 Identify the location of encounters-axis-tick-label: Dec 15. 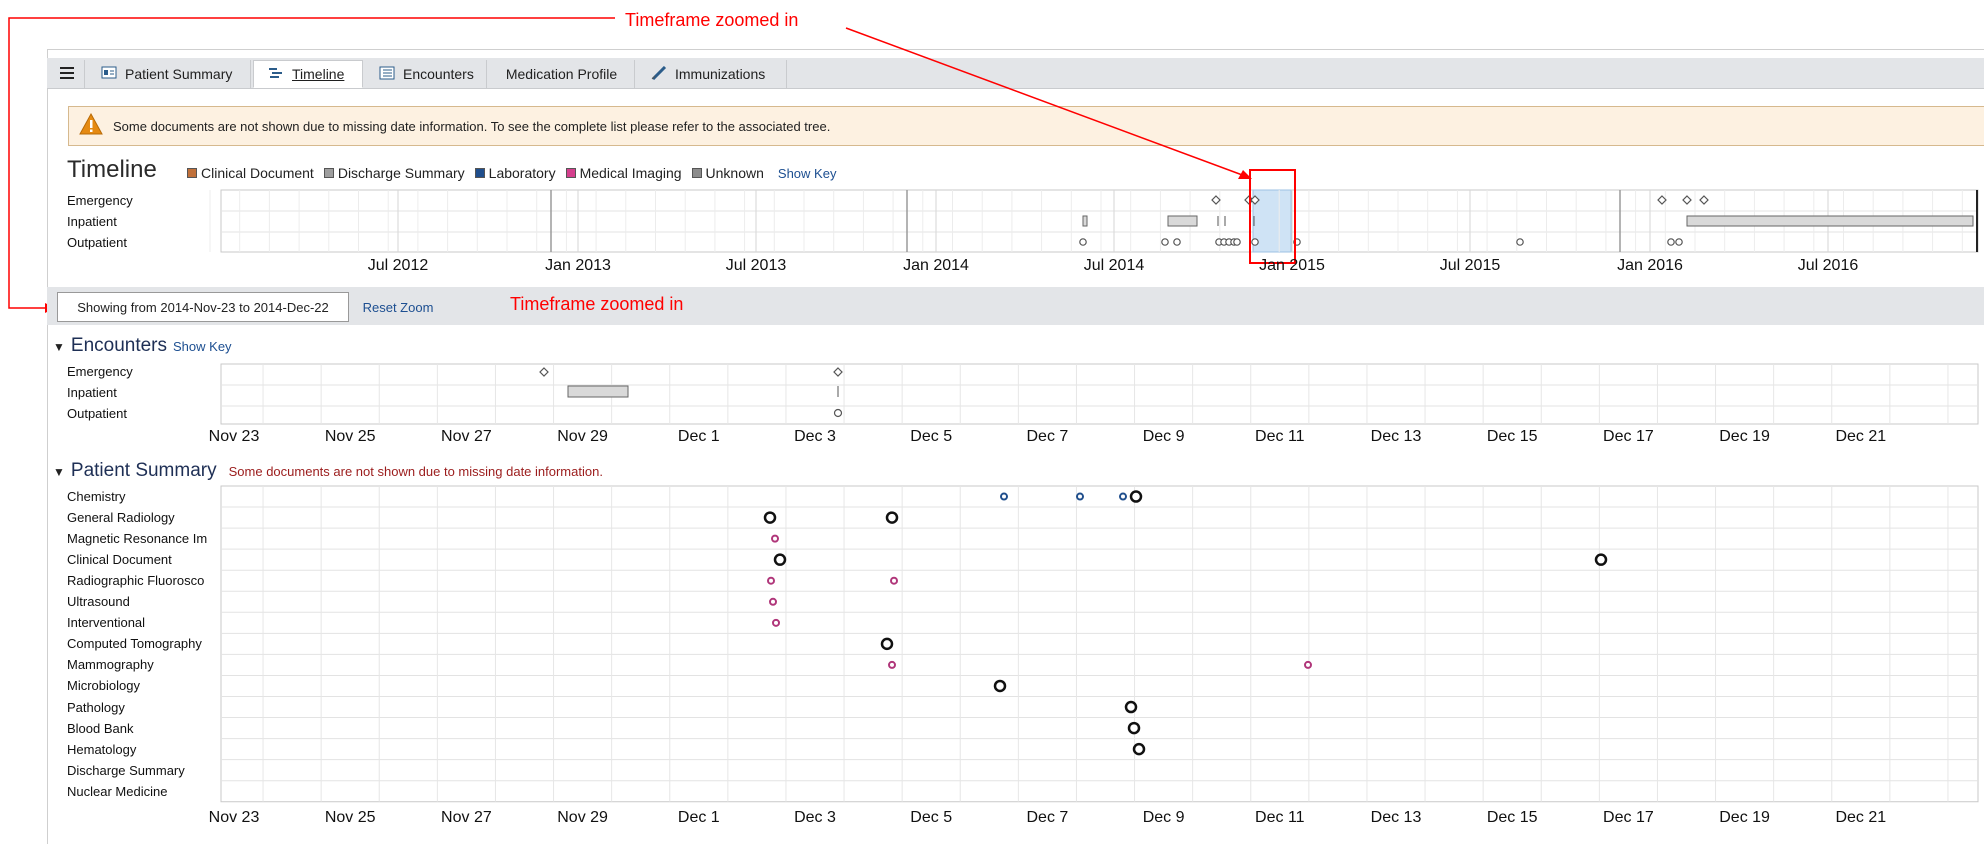
(1512, 436).